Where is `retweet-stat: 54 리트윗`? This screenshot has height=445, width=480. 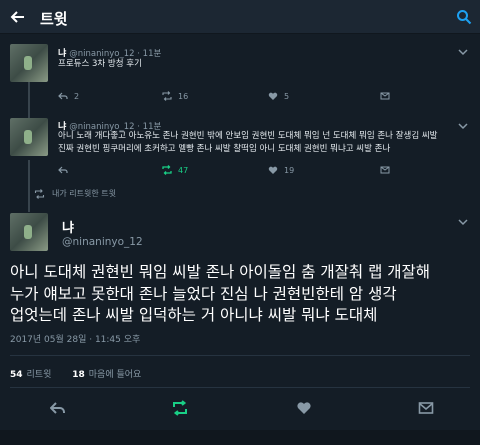 retweet-stat: 54 리트윗 is located at coordinates (30, 375).